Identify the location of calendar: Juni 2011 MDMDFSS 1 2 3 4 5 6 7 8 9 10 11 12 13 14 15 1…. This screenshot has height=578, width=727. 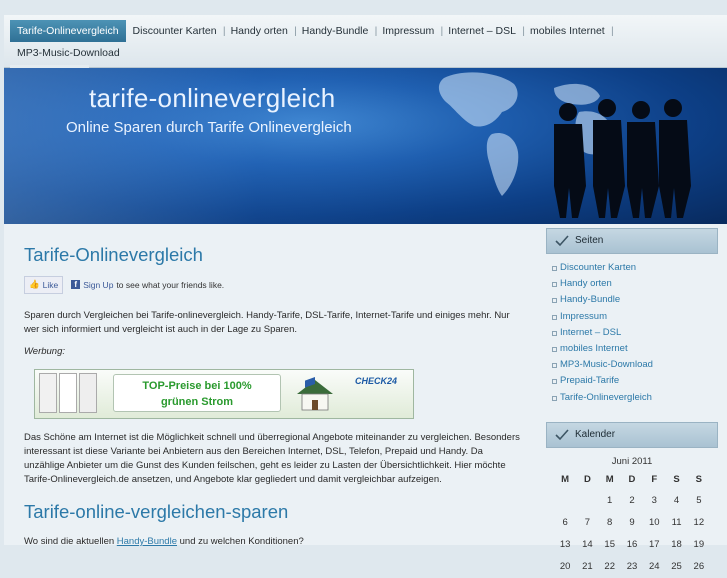
(632, 516).